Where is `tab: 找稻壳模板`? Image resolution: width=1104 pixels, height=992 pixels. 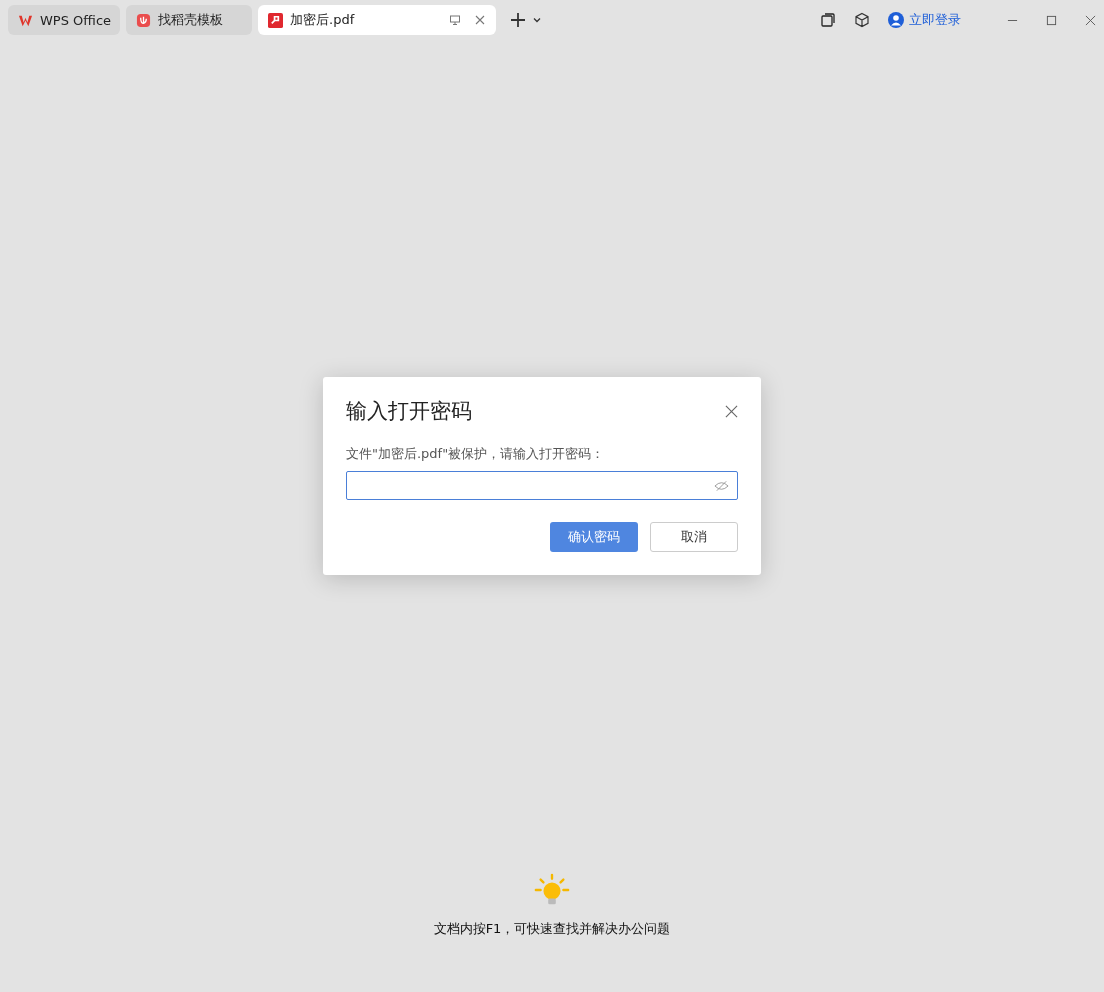
tab: 找稻壳模板 is located at coordinates (189, 20).